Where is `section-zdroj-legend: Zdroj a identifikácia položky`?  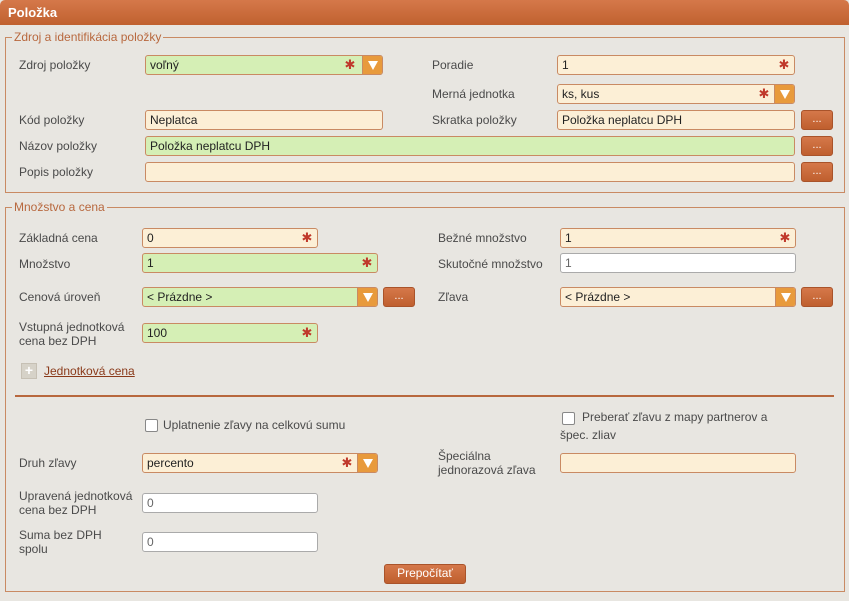 section-zdroj-legend: Zdroj a identifikácia položky is located at coordinates (88, 37).